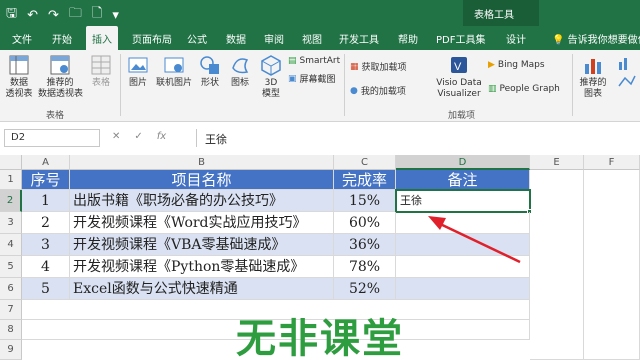  Describe the element at coordinates (320, 338) in the screenshot. I see `watermark: 无非课堂` at that location.